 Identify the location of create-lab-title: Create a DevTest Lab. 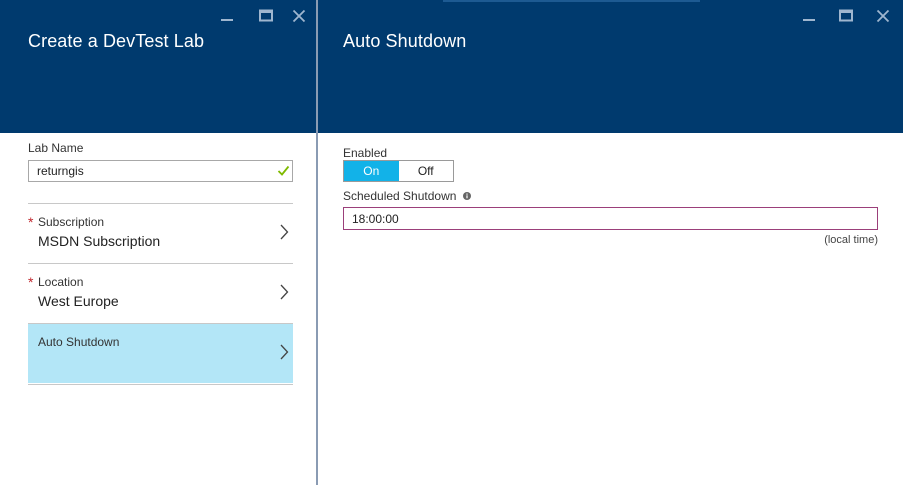
(116, 41).